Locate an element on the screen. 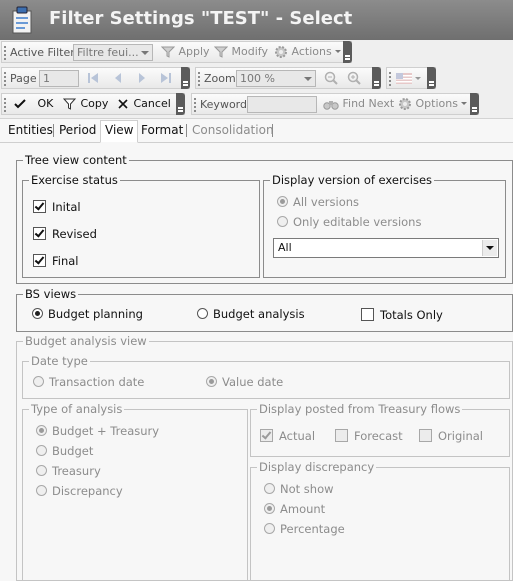 The image size is (513, 581). not-show-radio: Not show is located at coordinates (299, 489).